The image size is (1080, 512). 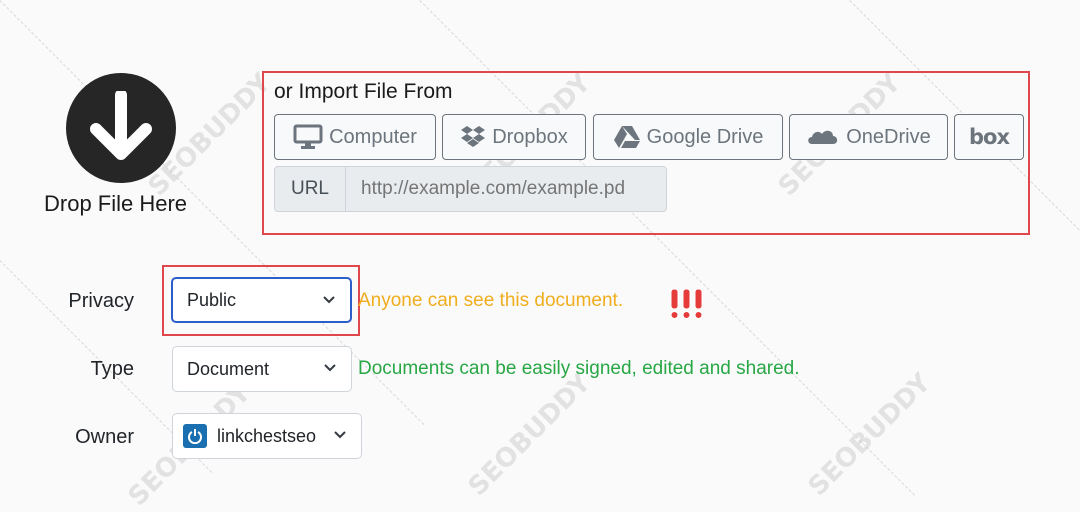 I want to click on warning-icon, so click(x=687, y=306).